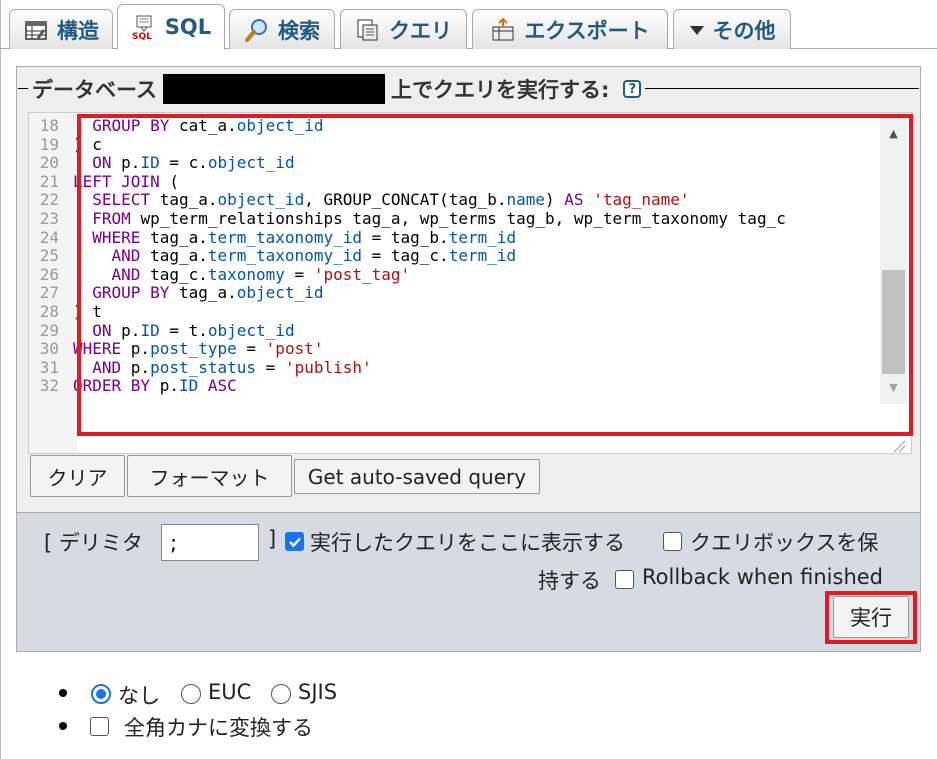 This screenshot has height=759, width=937. Describe the element at coordinates (459, 144) in the screenshot. I see `code-line: 19 ) c` at that location.